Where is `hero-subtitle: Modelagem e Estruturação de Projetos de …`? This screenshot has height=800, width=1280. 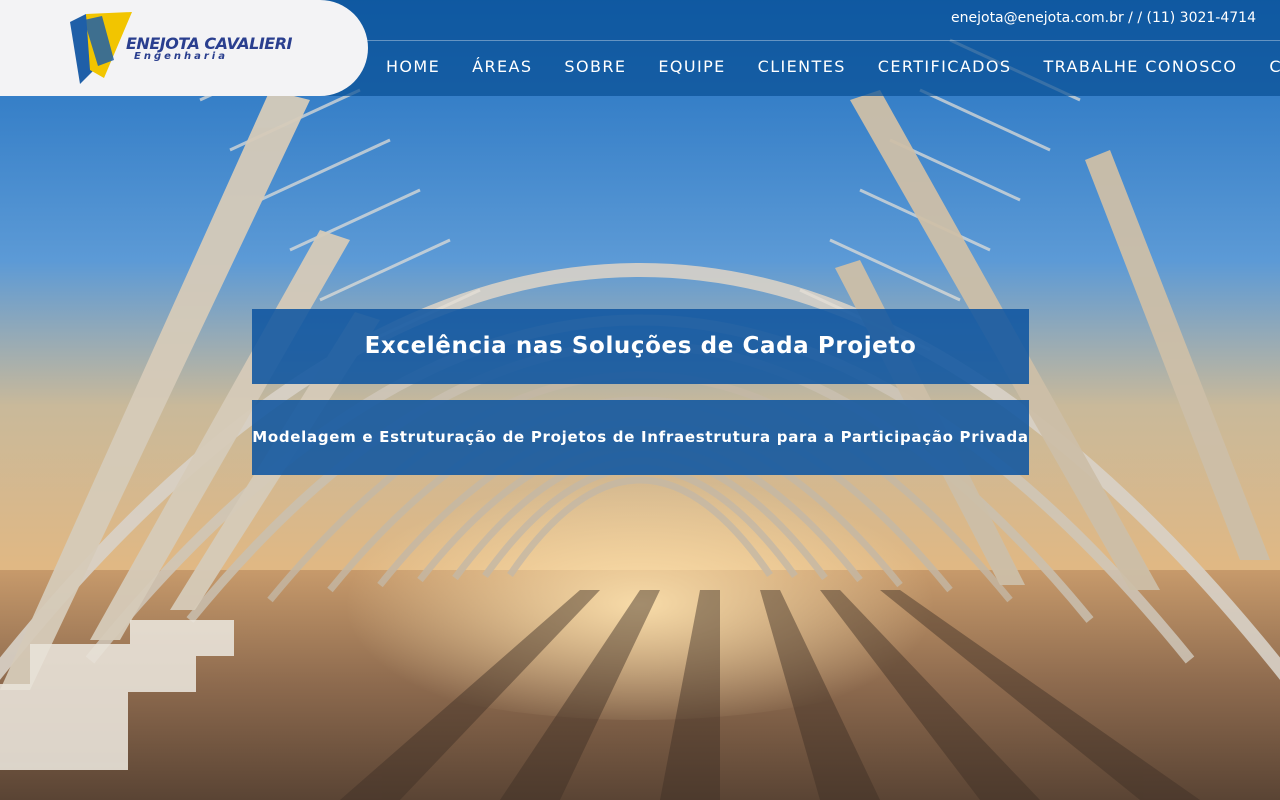 hero-subtitle: Modelagem e Estruturação de Projetos de … is located at coordinates (640, 437).